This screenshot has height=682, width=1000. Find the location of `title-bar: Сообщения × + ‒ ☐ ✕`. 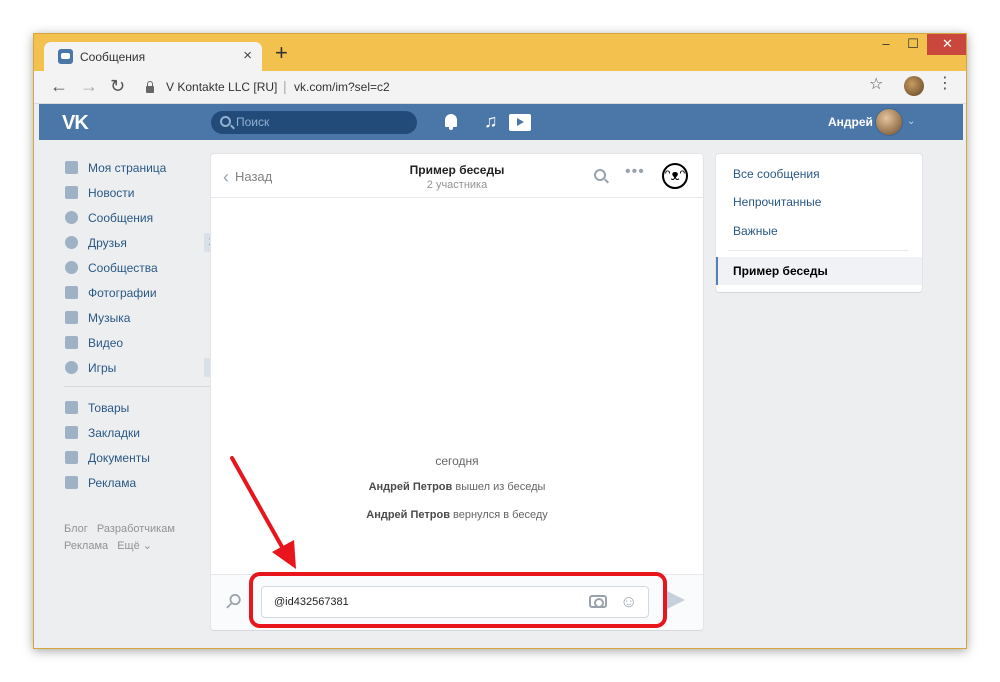

title-bar: Сообщения × + ‒ ☐ ✕ is located at coordinates (500, 52).